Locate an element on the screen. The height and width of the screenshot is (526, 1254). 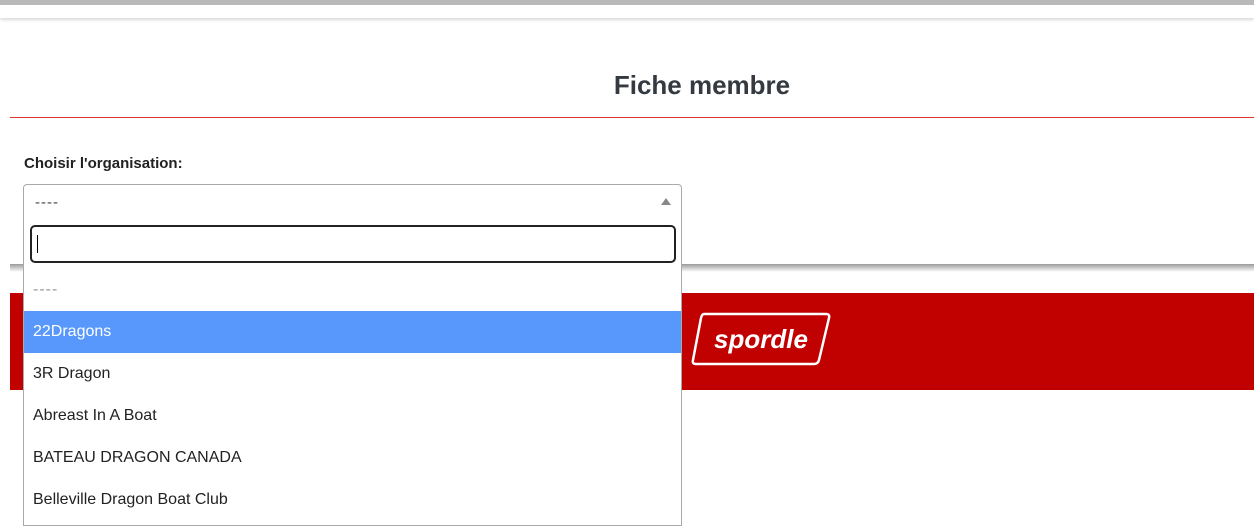
dropdown-option: 3R Dragon is located at coordinates (352, 374).